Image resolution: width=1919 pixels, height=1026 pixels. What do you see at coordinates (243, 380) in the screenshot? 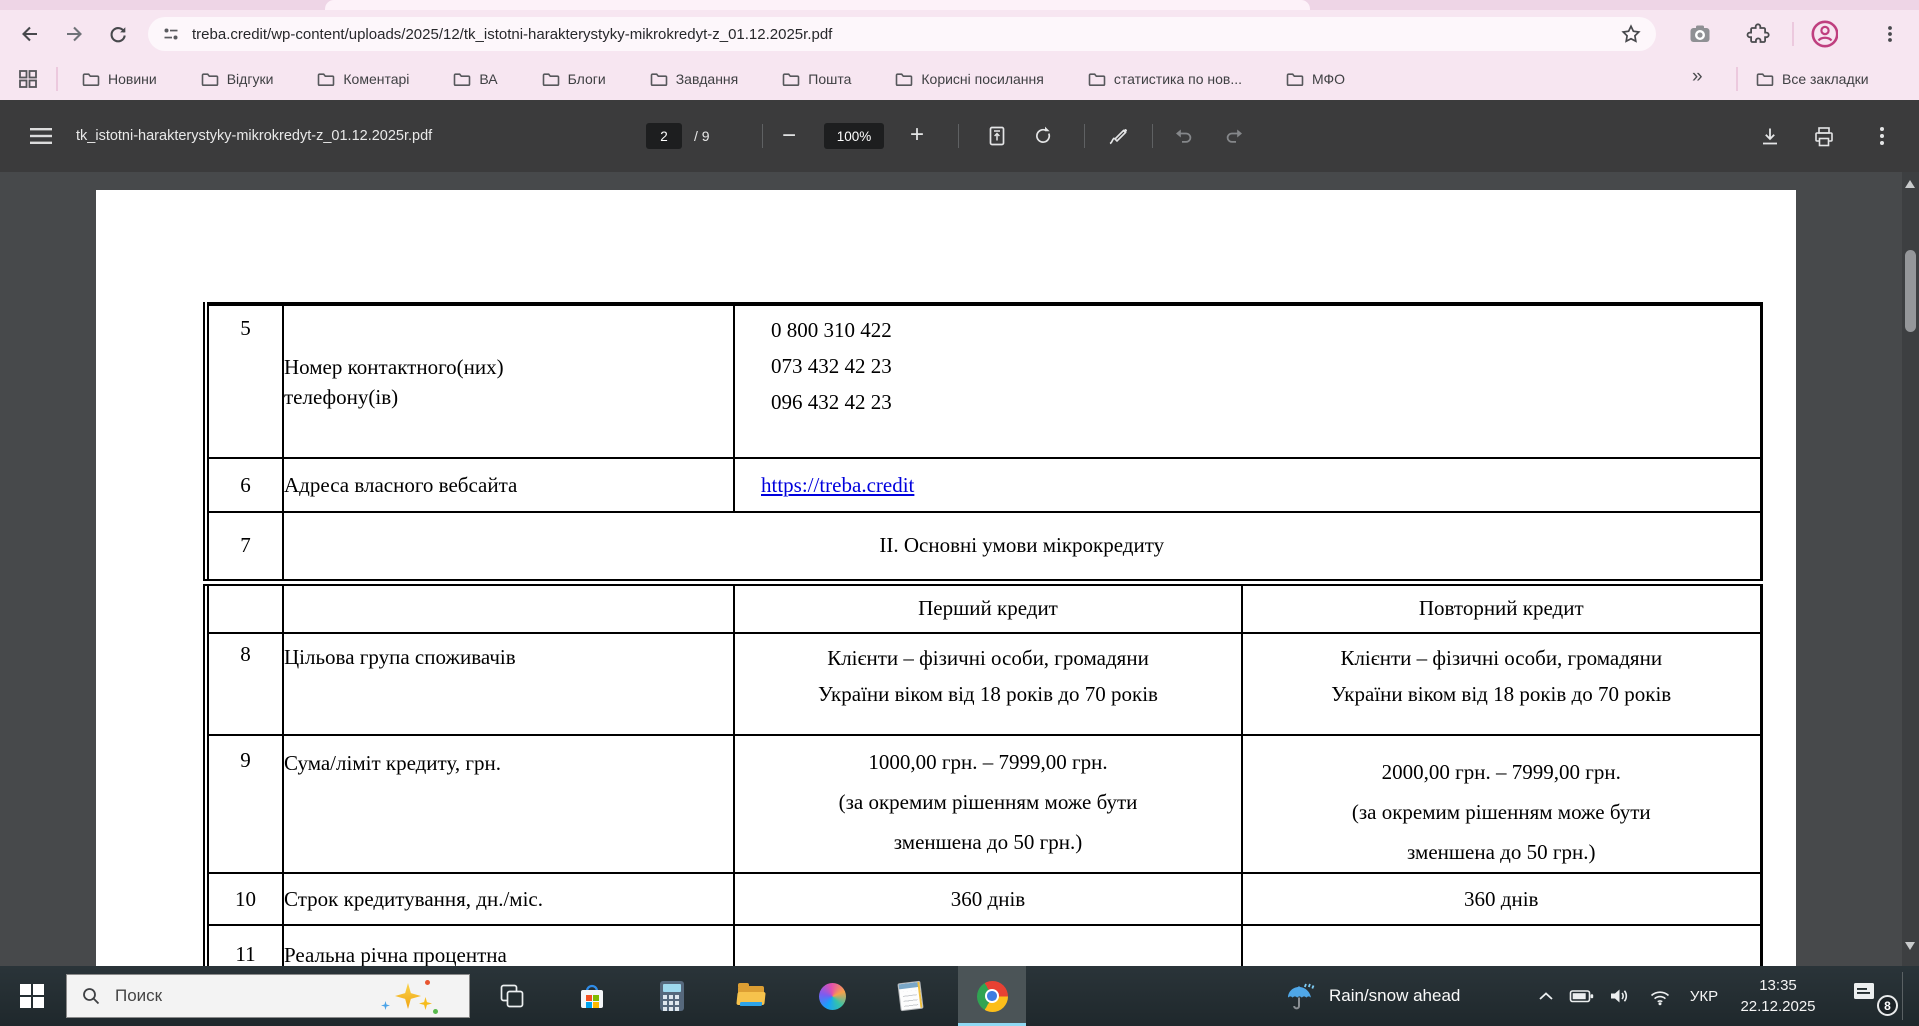
I see `row-number: 5` at bounding box center [243, 380].